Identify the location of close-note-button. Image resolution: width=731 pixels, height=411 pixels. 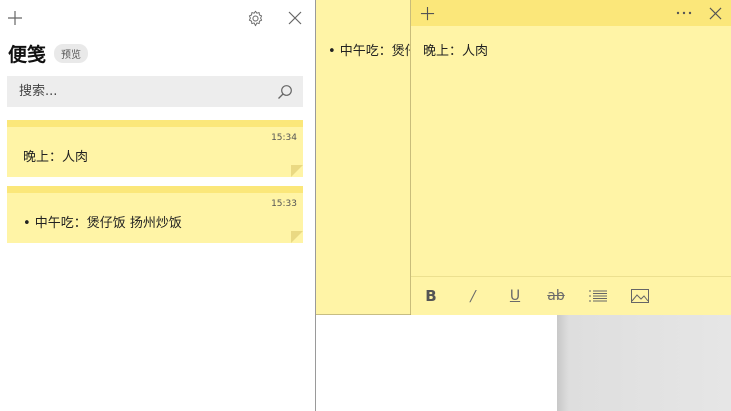
(715, 13).